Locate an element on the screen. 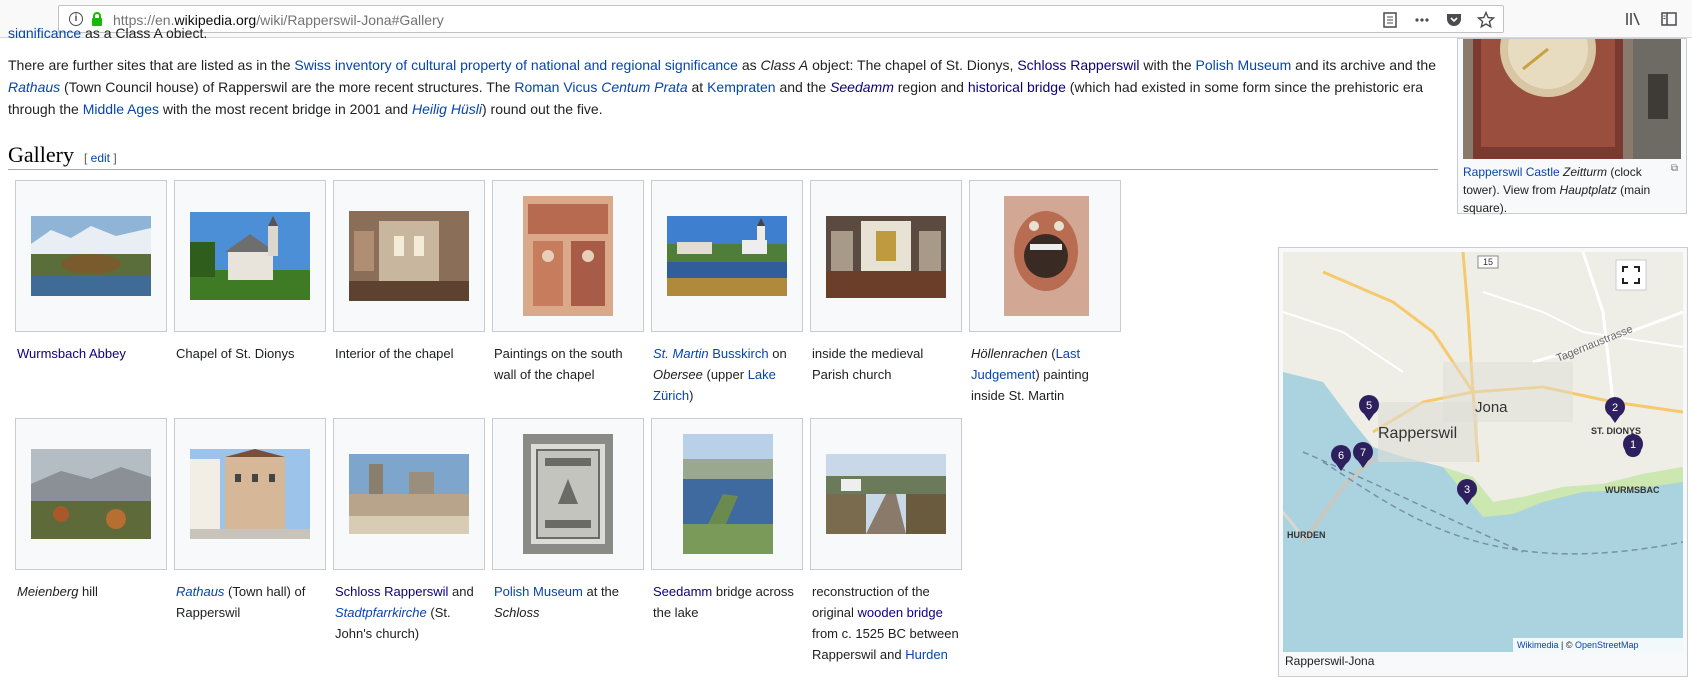  link-schloss-rapperswil: Schloss Rapperswil is located at coordinates (1078, 65).